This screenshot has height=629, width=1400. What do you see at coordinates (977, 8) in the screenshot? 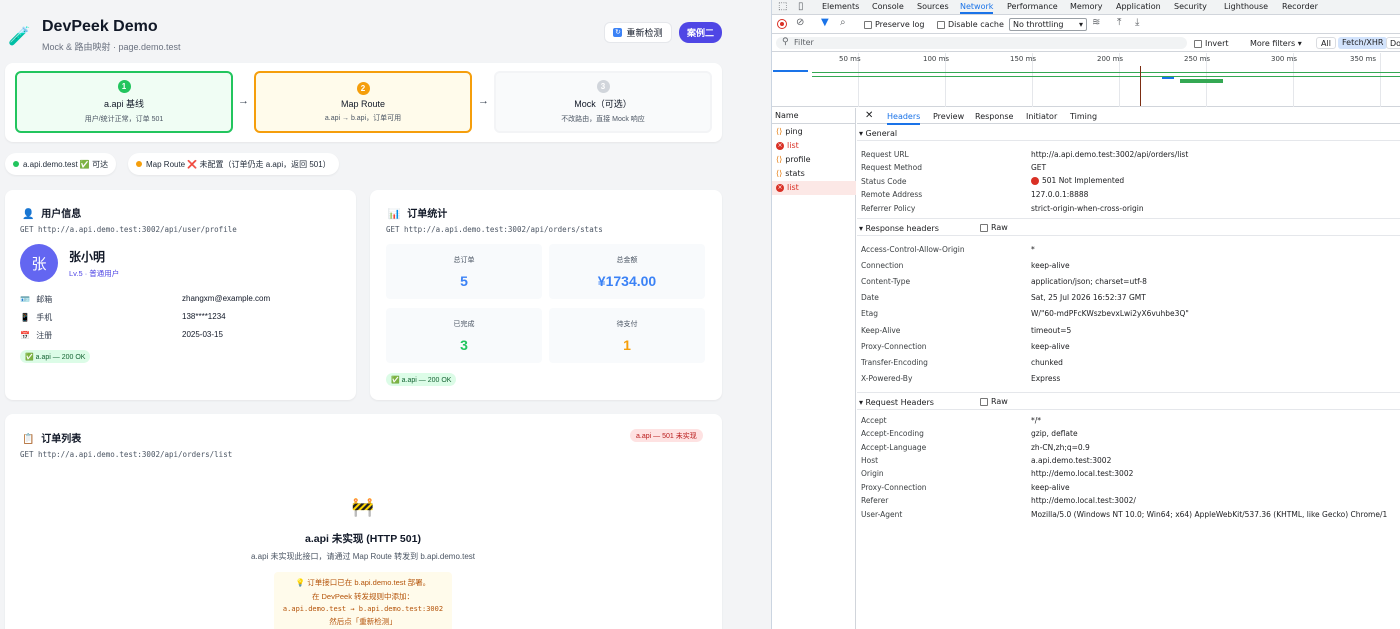
I see `tab-network: Network` at bounding box center [977, 8].